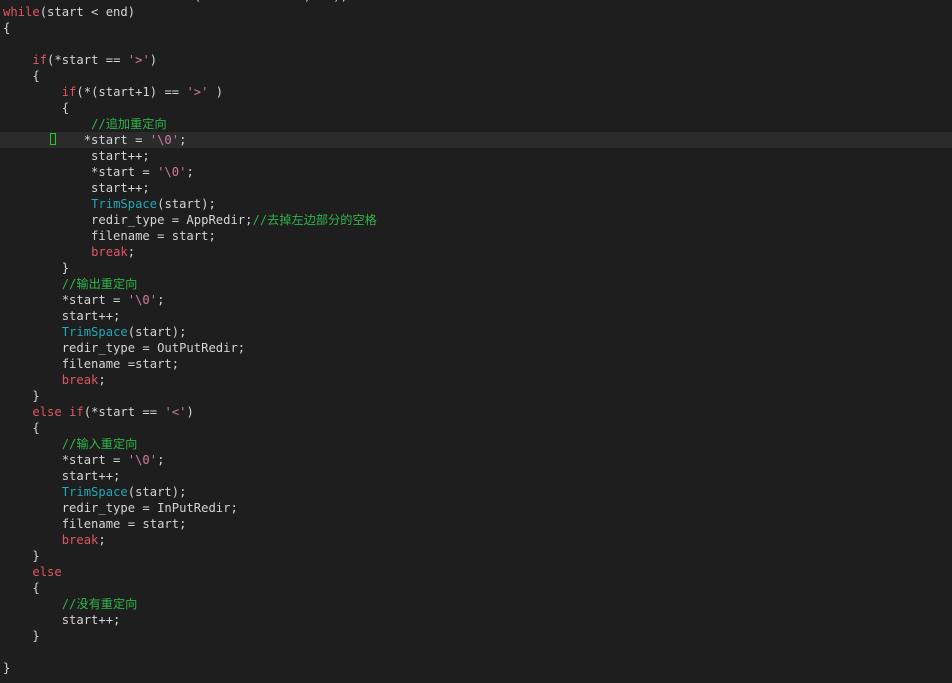 This screenshot has height=683, width=952. I want to click on code-token: (*(start+1) ==, so click(131, 92).